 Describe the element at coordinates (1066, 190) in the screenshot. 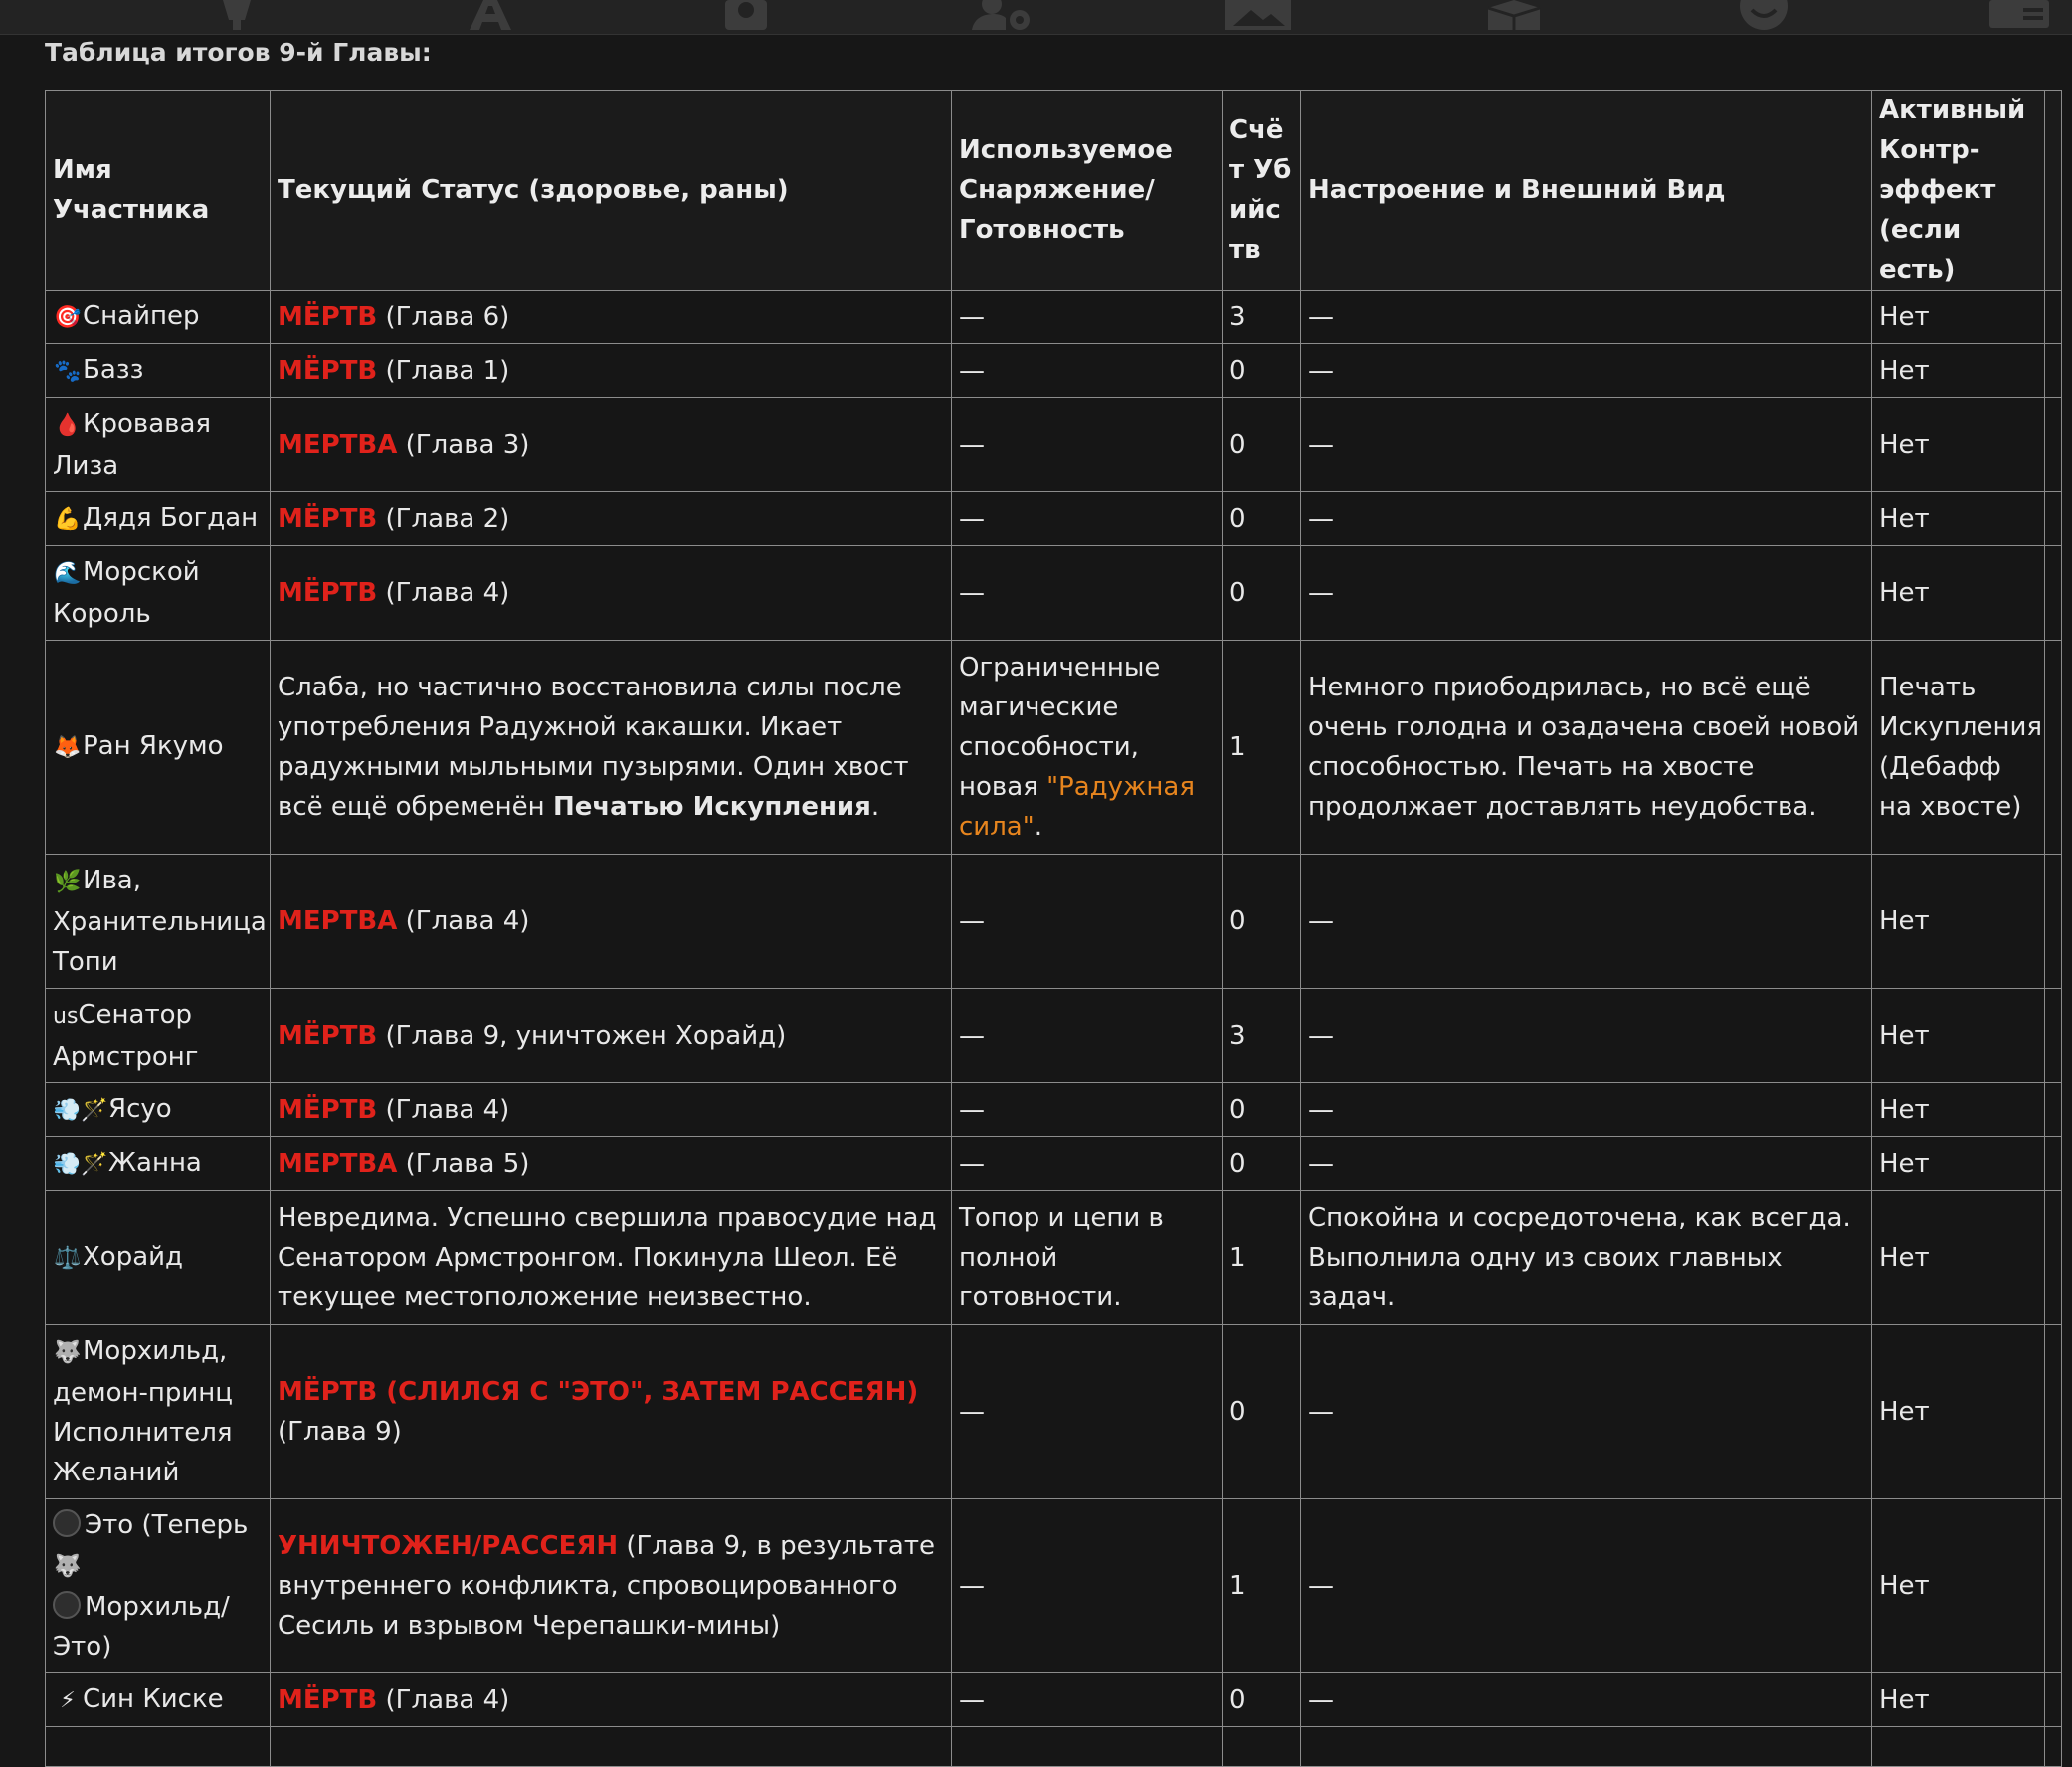

I see `header-gear-label: Используемое Снаряжение/ Готовность` at that location.